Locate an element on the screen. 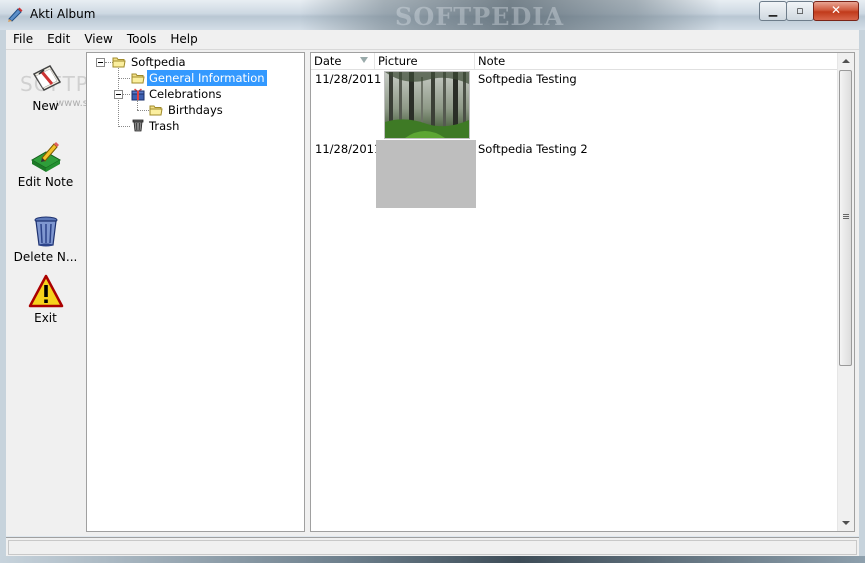 This screenshot has width=865, height=563. menu-bar: File Edit View Tools Help is located at coordinates (432, 40).